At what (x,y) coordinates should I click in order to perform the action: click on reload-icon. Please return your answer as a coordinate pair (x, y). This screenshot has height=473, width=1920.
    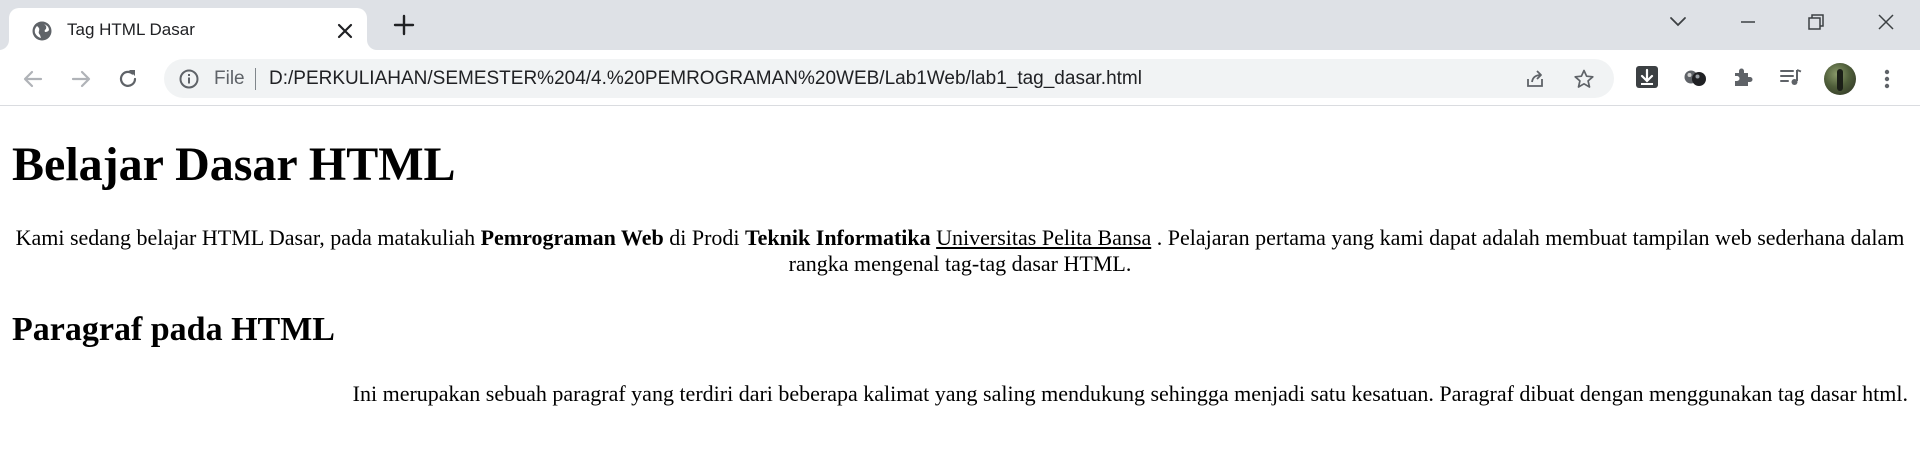
    Looking at the image, I should click on (128, 79).